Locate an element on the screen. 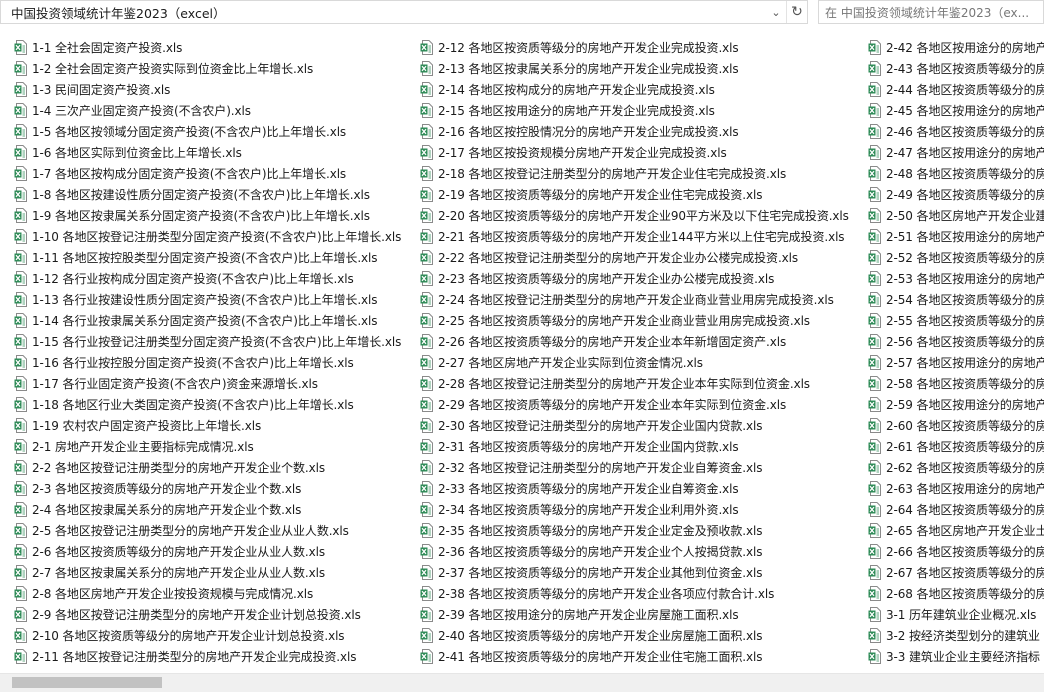 The width and height of the screenshot is (1044, 692). file-item: 1-6 各地区实际到位资金比上年增长.xls is located at coordinates (128, 152).